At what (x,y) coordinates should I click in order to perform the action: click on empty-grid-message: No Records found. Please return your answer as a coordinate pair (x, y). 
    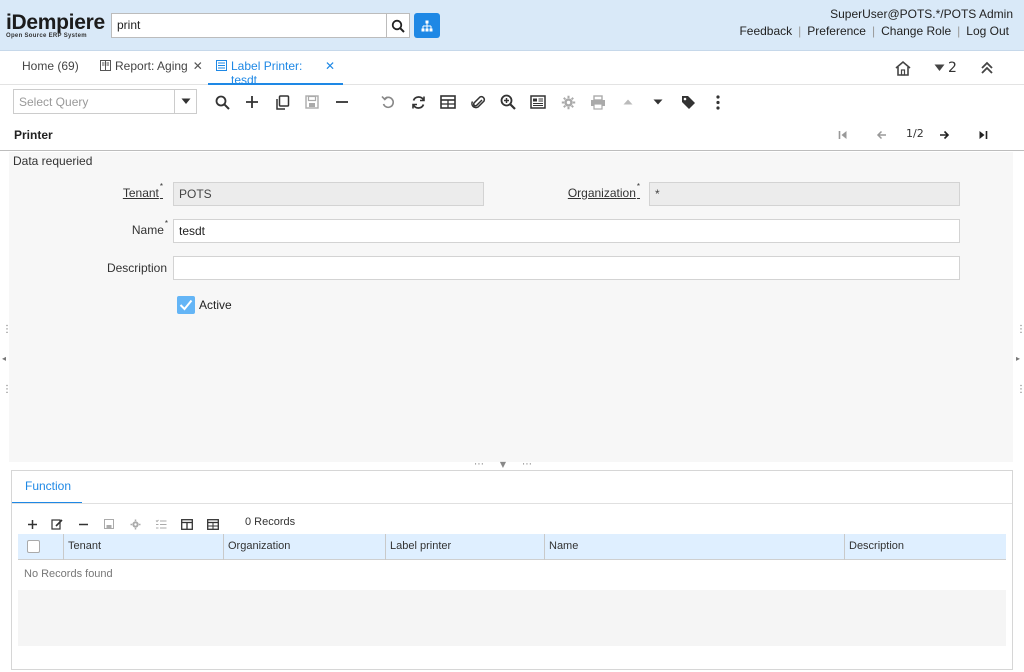
    Looking at the image, I should click on (512, 575).